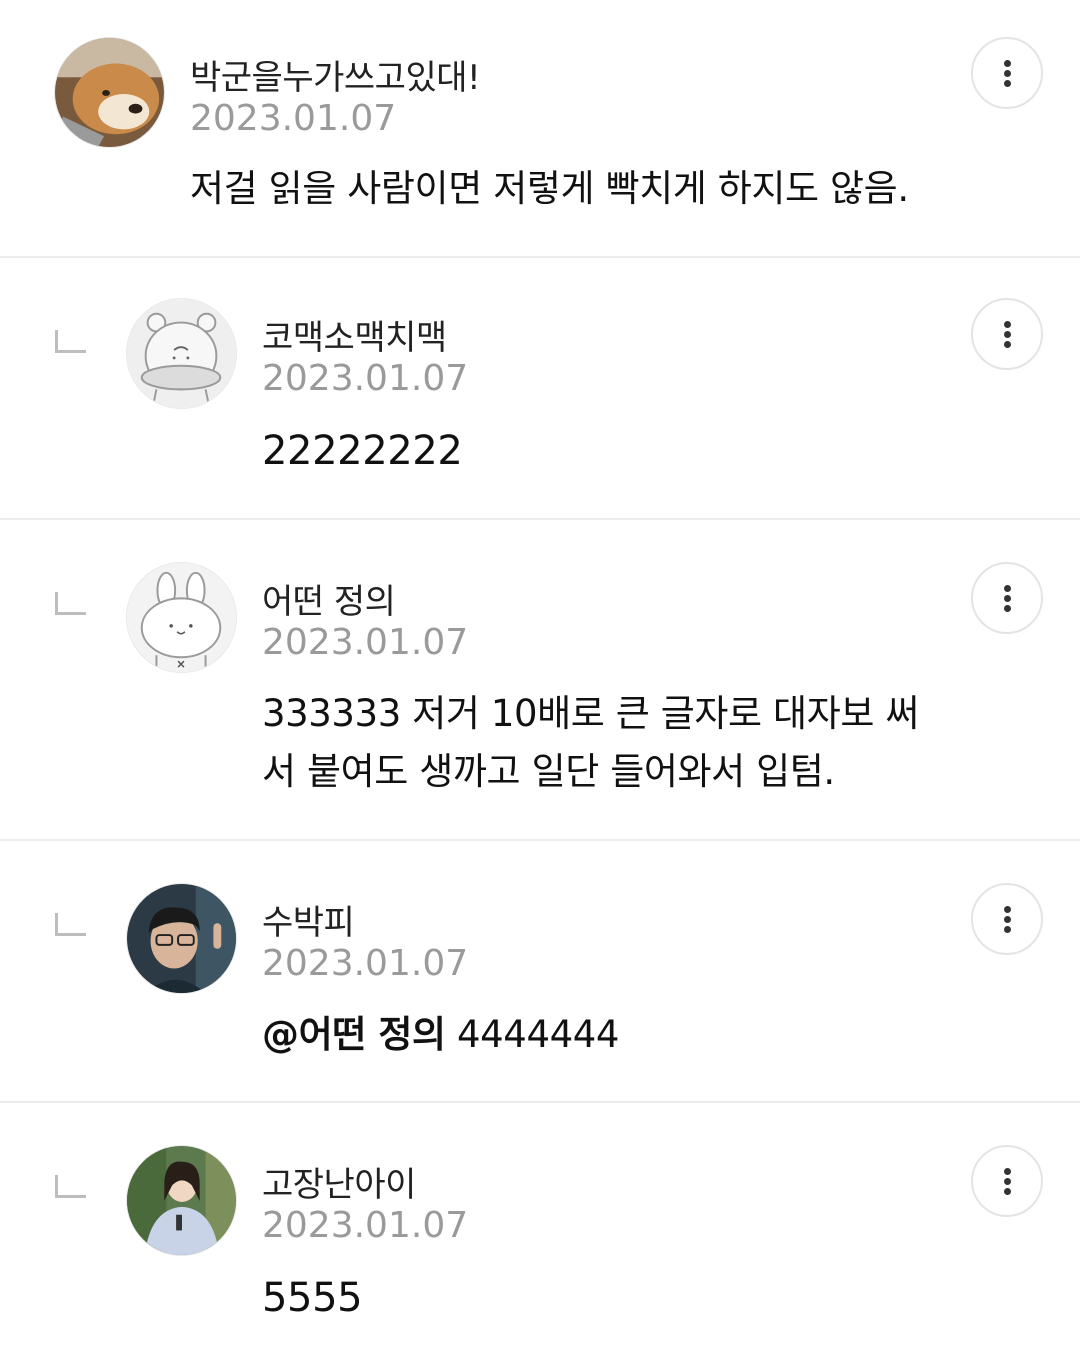  I want to click on author-name: 고장난아이, so click(339, 1181).